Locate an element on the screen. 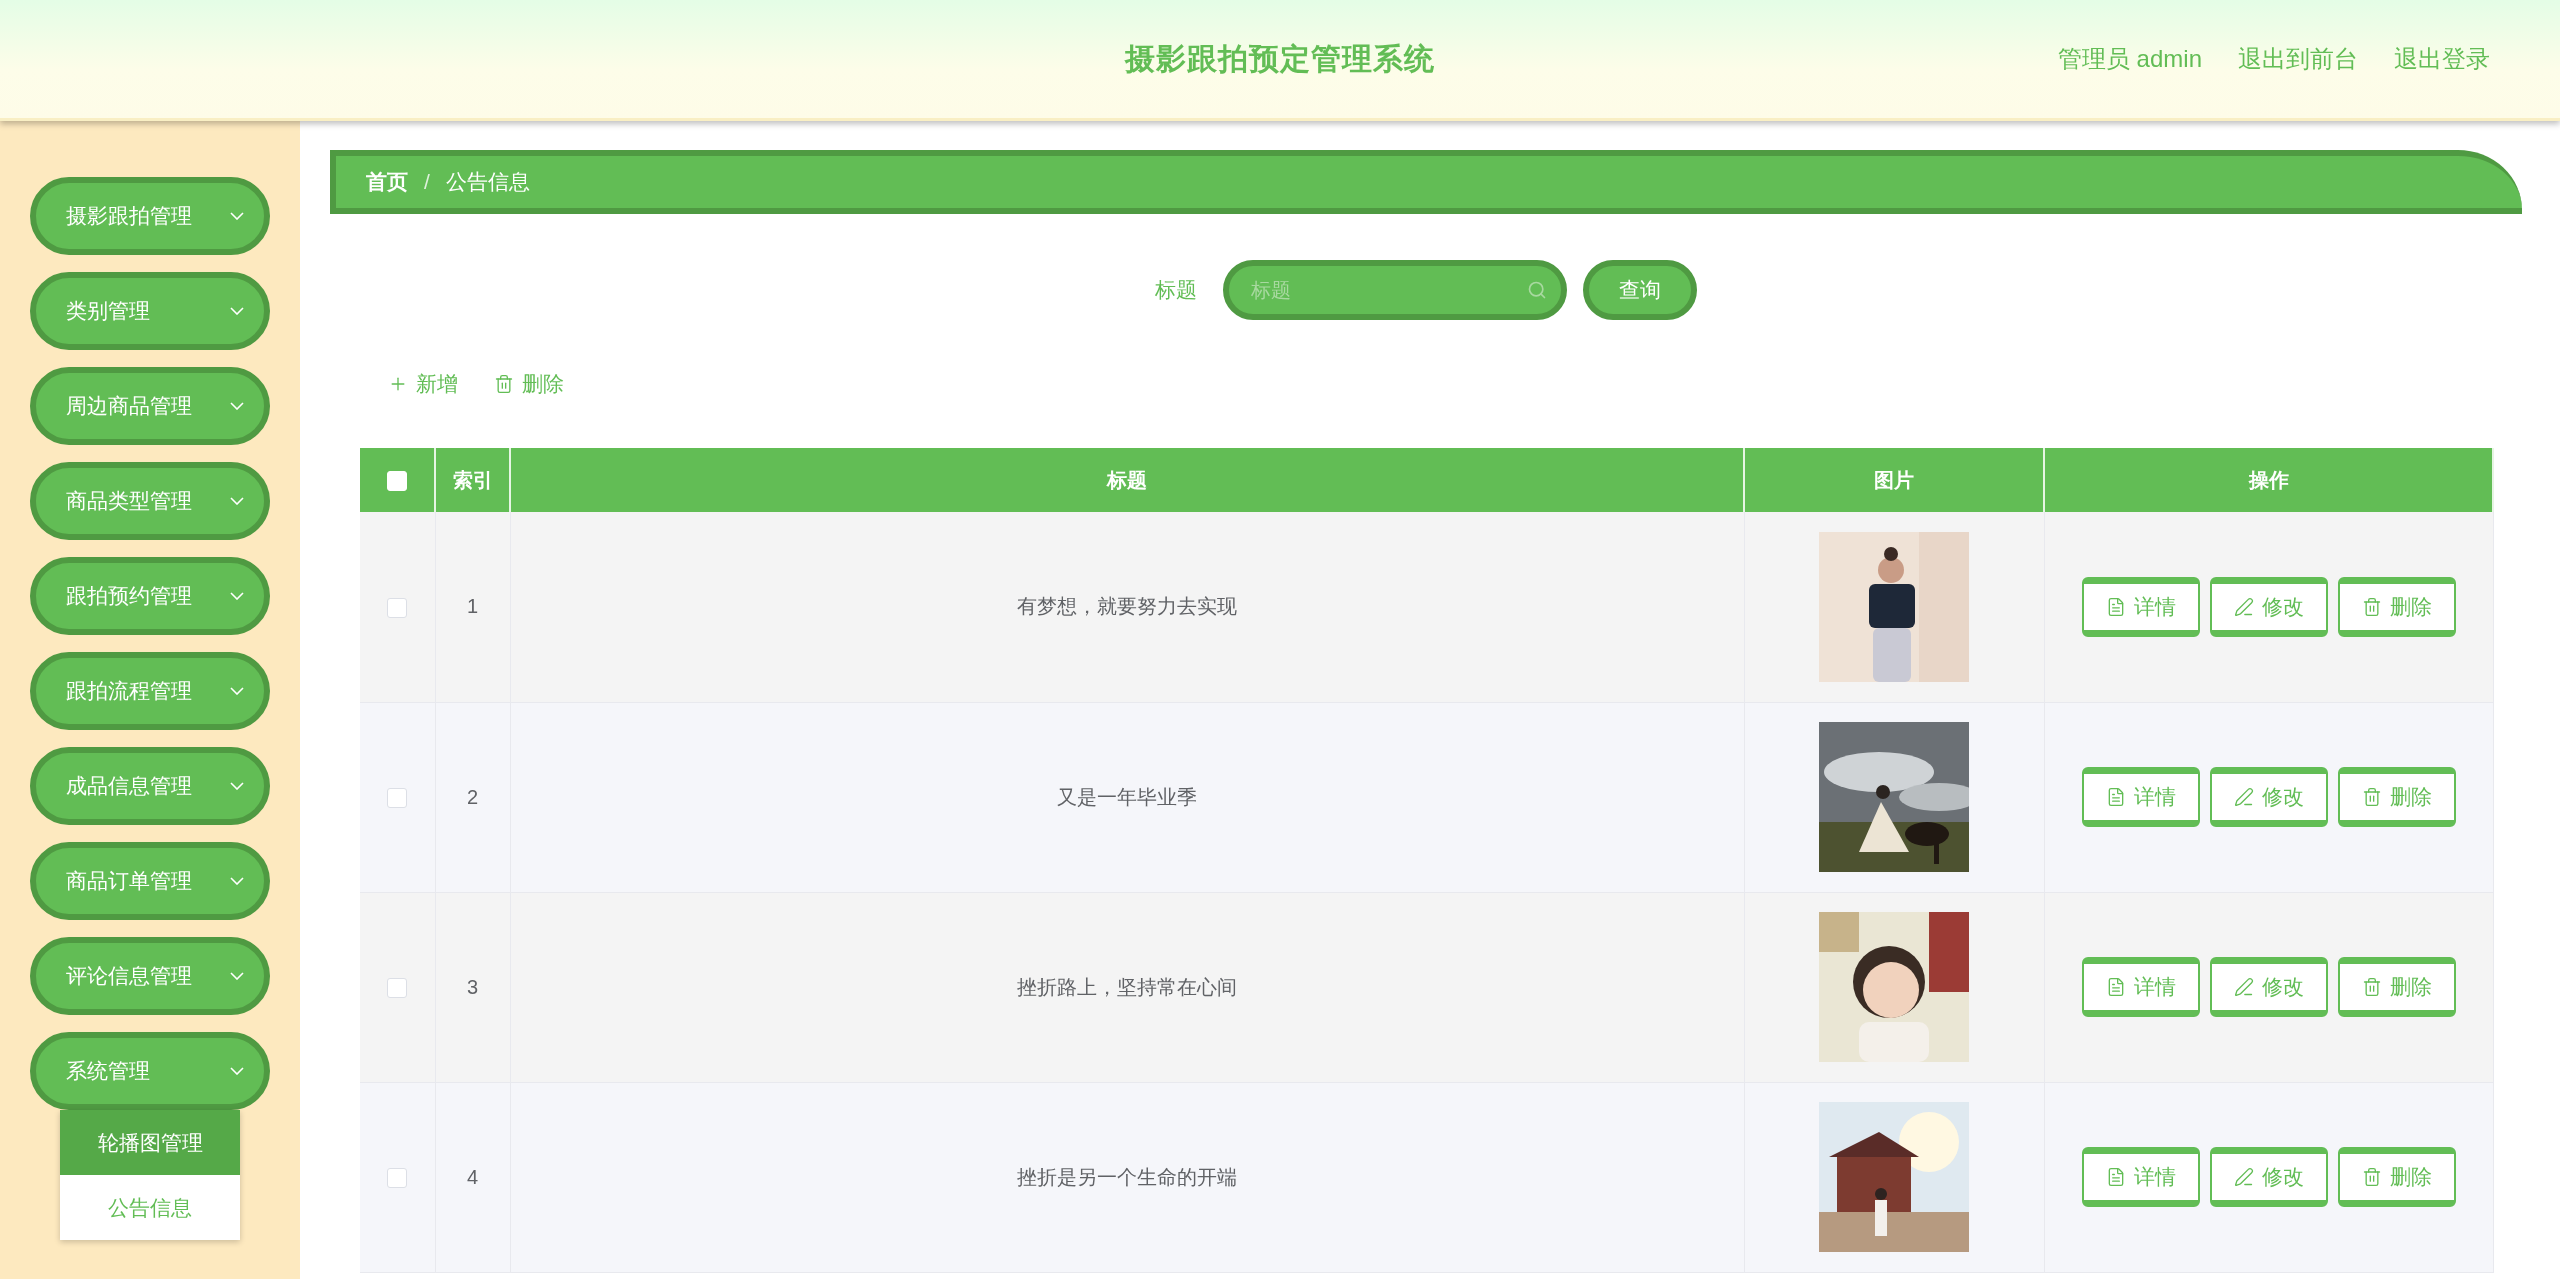  app-title: 摄影跟拍预定管理系统 is located at coordinates (1280, 58).